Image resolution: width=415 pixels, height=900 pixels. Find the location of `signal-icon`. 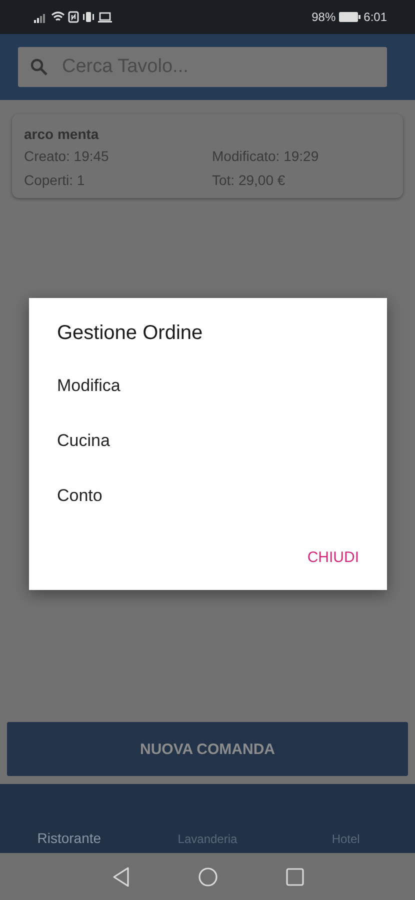

signal-icon is located at coordinates (41, 17).